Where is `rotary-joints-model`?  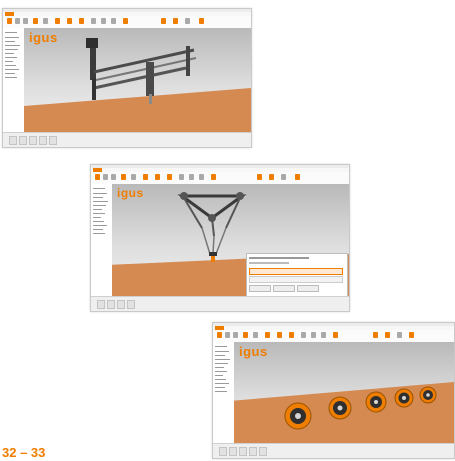 rotary-joints-model is located at coordinates (360, 408).